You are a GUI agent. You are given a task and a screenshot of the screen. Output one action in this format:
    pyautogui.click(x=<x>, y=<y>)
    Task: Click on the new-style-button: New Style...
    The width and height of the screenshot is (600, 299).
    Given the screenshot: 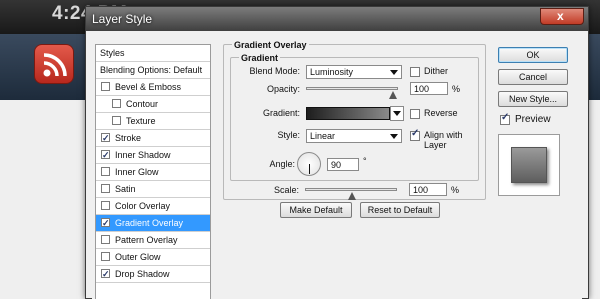 What is the action you would take?
    pyautogui.click(x=533, y=99)
    